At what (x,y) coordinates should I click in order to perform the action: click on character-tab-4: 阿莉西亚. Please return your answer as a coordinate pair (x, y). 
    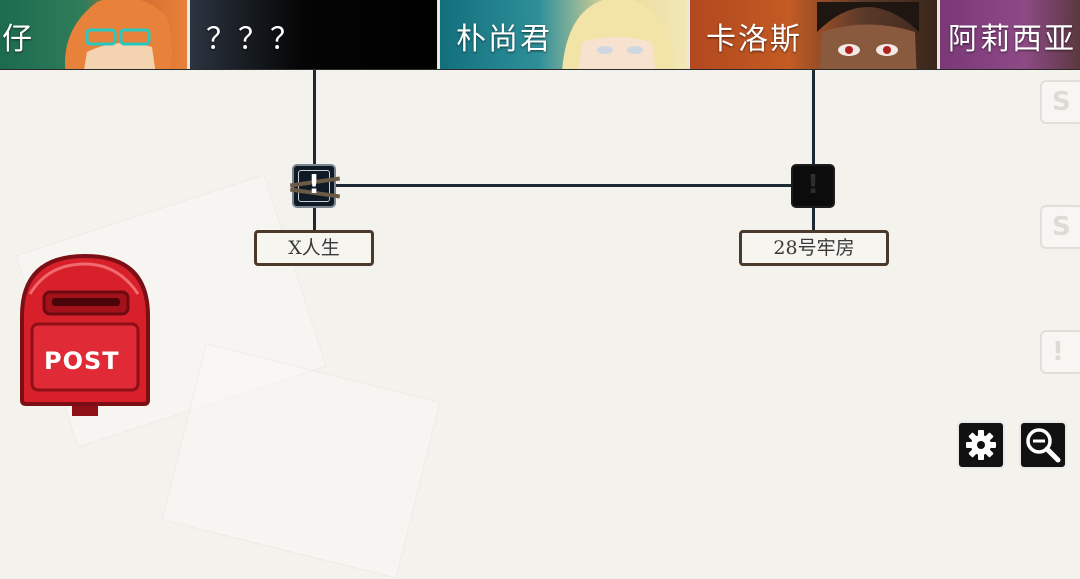
    Looking at the image, I should click on (1010, 34).